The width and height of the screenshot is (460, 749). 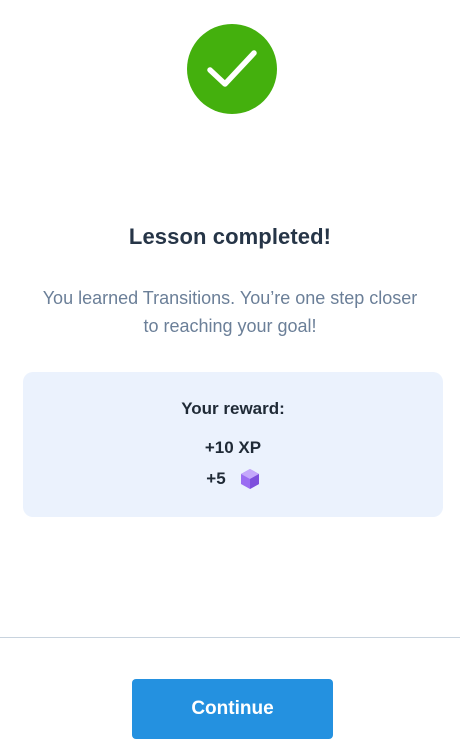 What do you see at coordinates (230, 236) in the screenshot?
I see `page-title: Lesson completed!` at bounding box center [230, 236].